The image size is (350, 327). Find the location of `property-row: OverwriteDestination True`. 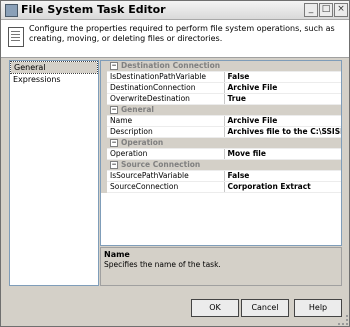

property-row: OverwriteDestination True is located at coordinates (221, 99).